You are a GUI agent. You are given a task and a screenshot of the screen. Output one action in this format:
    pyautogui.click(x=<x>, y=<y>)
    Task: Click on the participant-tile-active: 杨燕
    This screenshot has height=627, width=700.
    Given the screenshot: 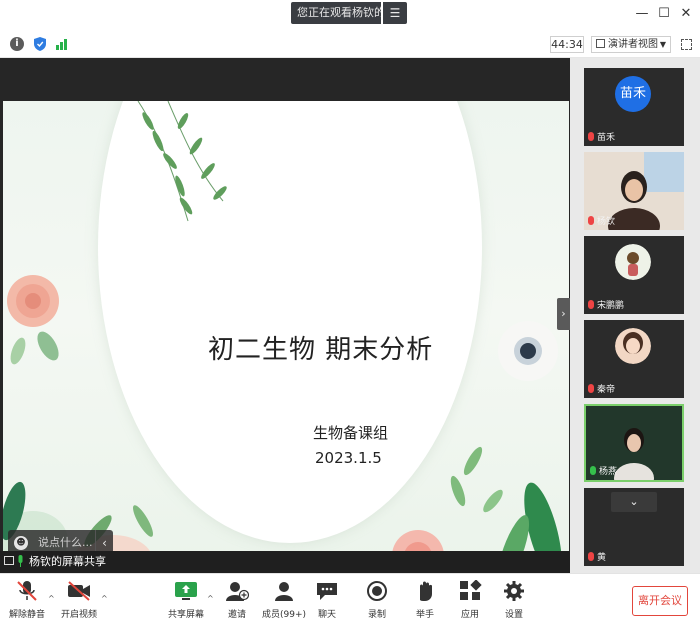 What is the action you would take?
    pyautogui.click(x=634, y=443)
    